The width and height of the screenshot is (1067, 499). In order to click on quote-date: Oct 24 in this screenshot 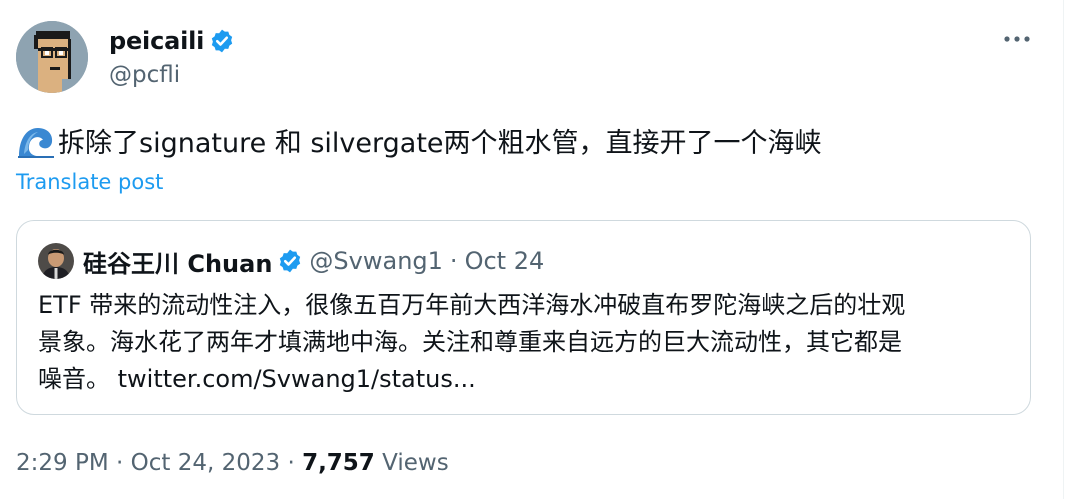, I will do `click(505, 261)`.